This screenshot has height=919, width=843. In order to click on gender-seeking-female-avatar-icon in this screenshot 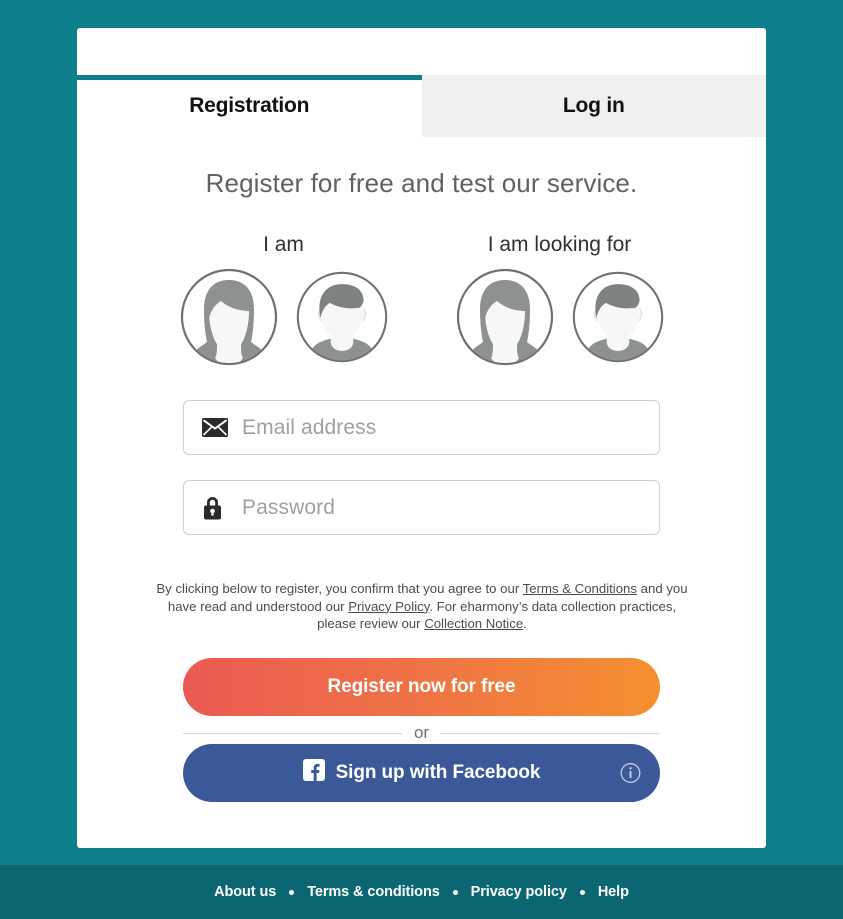, I will do `click(505, 317)`.